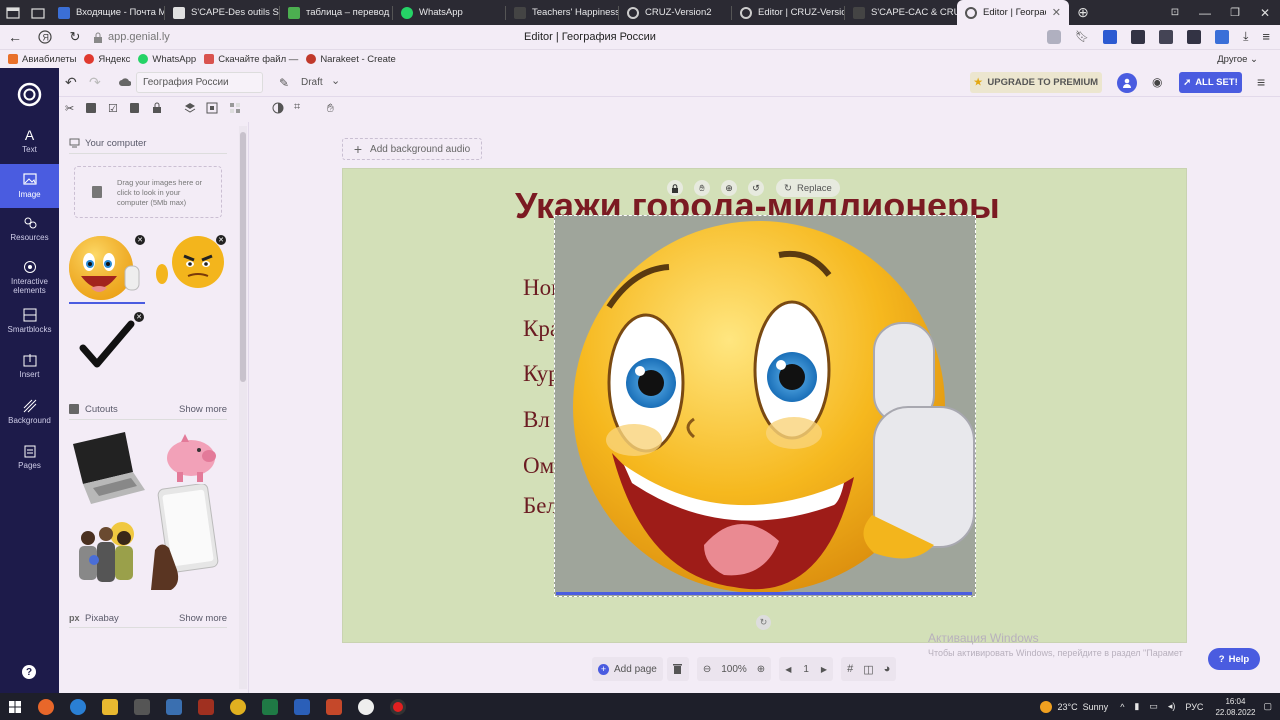  I want to click on replace-button: ↻ Replace, so click(808, 188).